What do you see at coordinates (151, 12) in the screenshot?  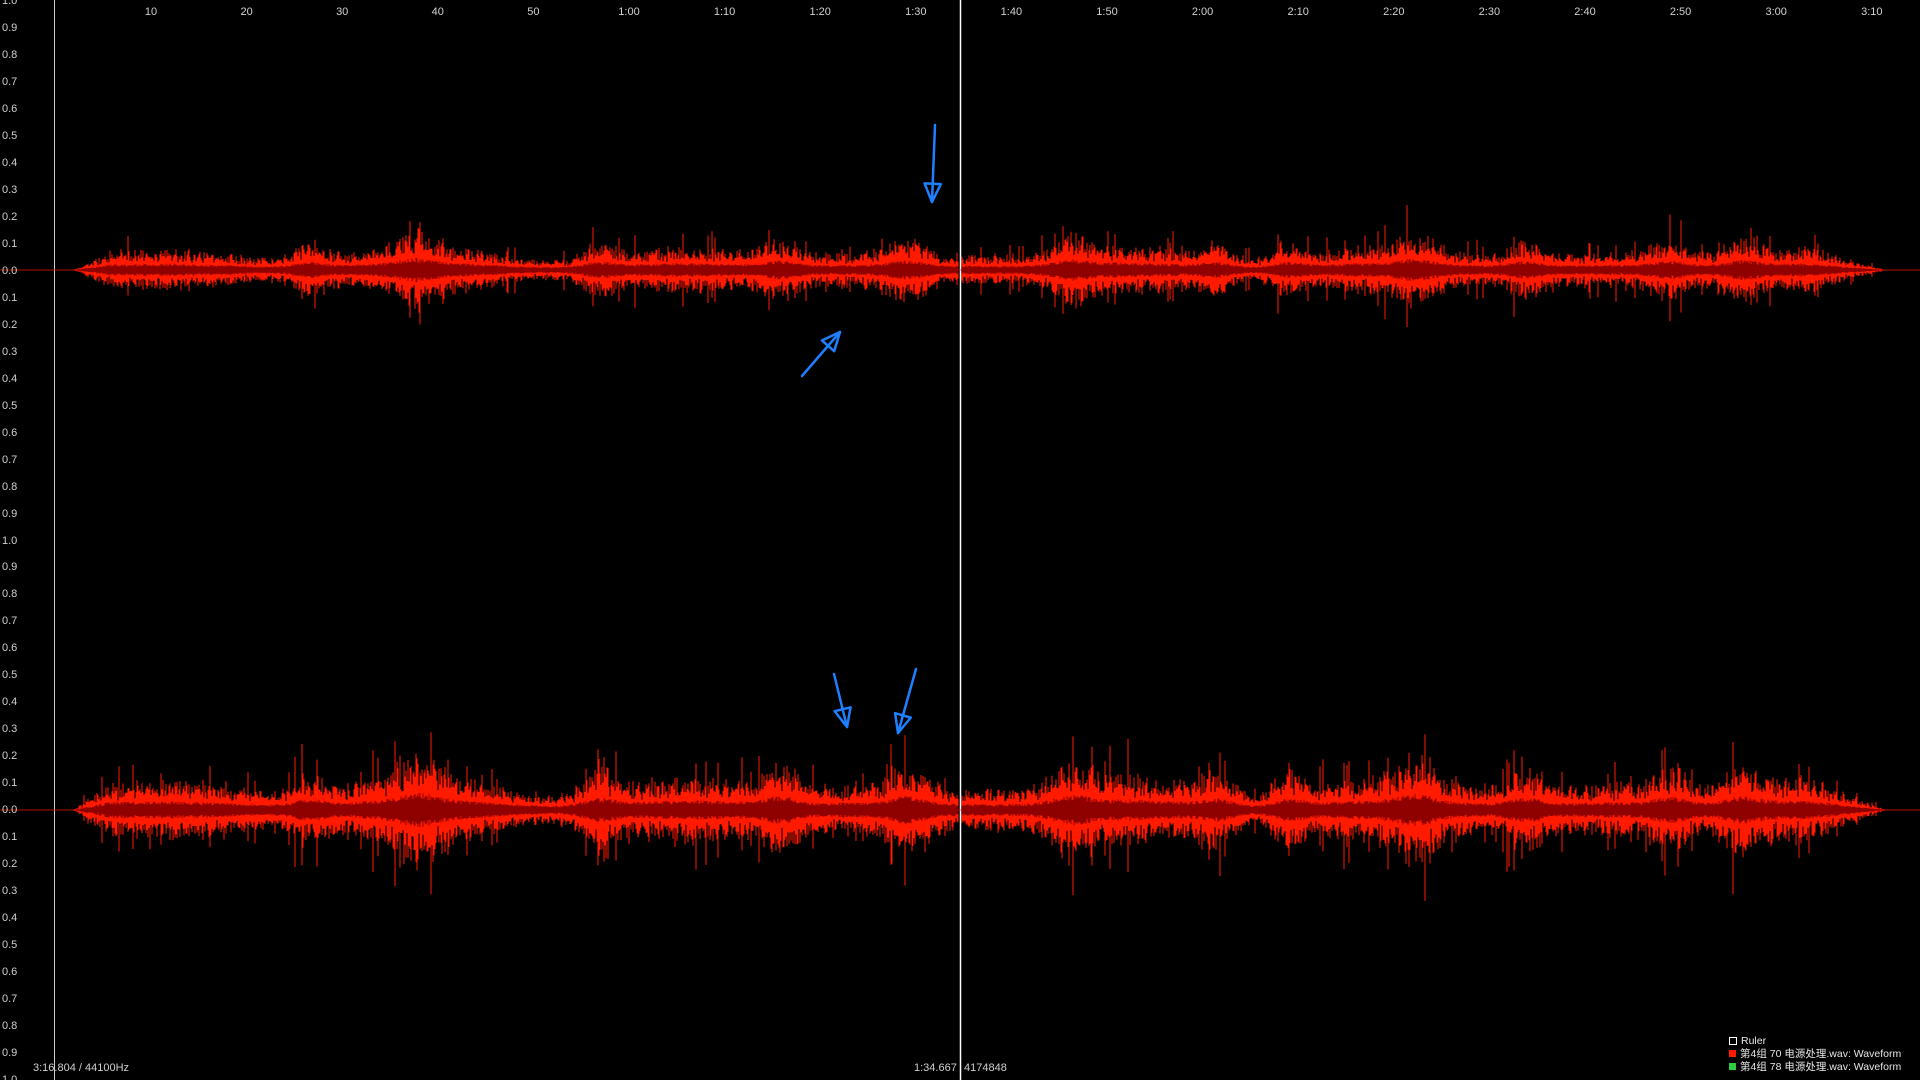 I see `ruler-tick-label: 10` at bounding box center [151, 12].